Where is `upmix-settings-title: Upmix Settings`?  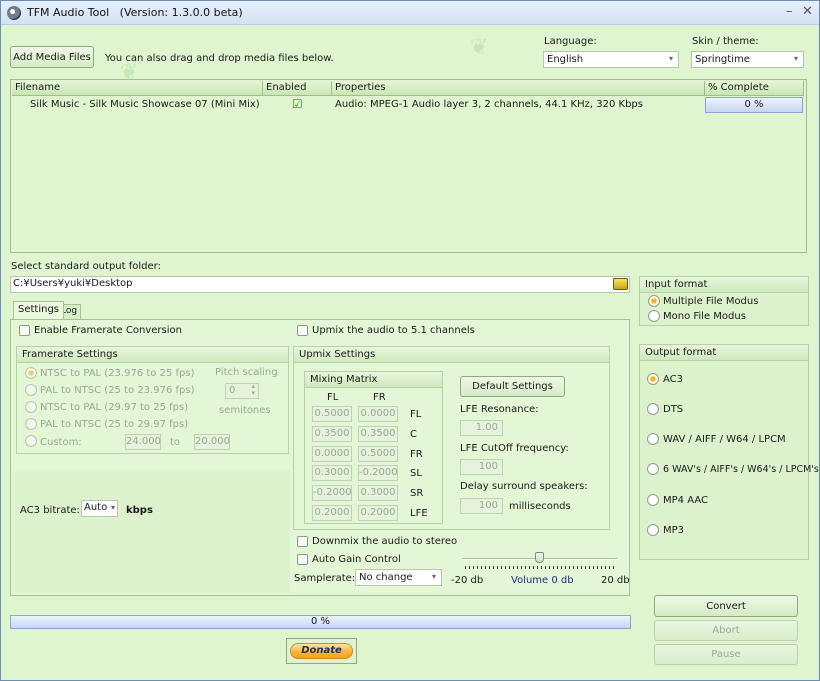
upmix-settings-title: Upmix Settings is located at coordinates (451, 355).